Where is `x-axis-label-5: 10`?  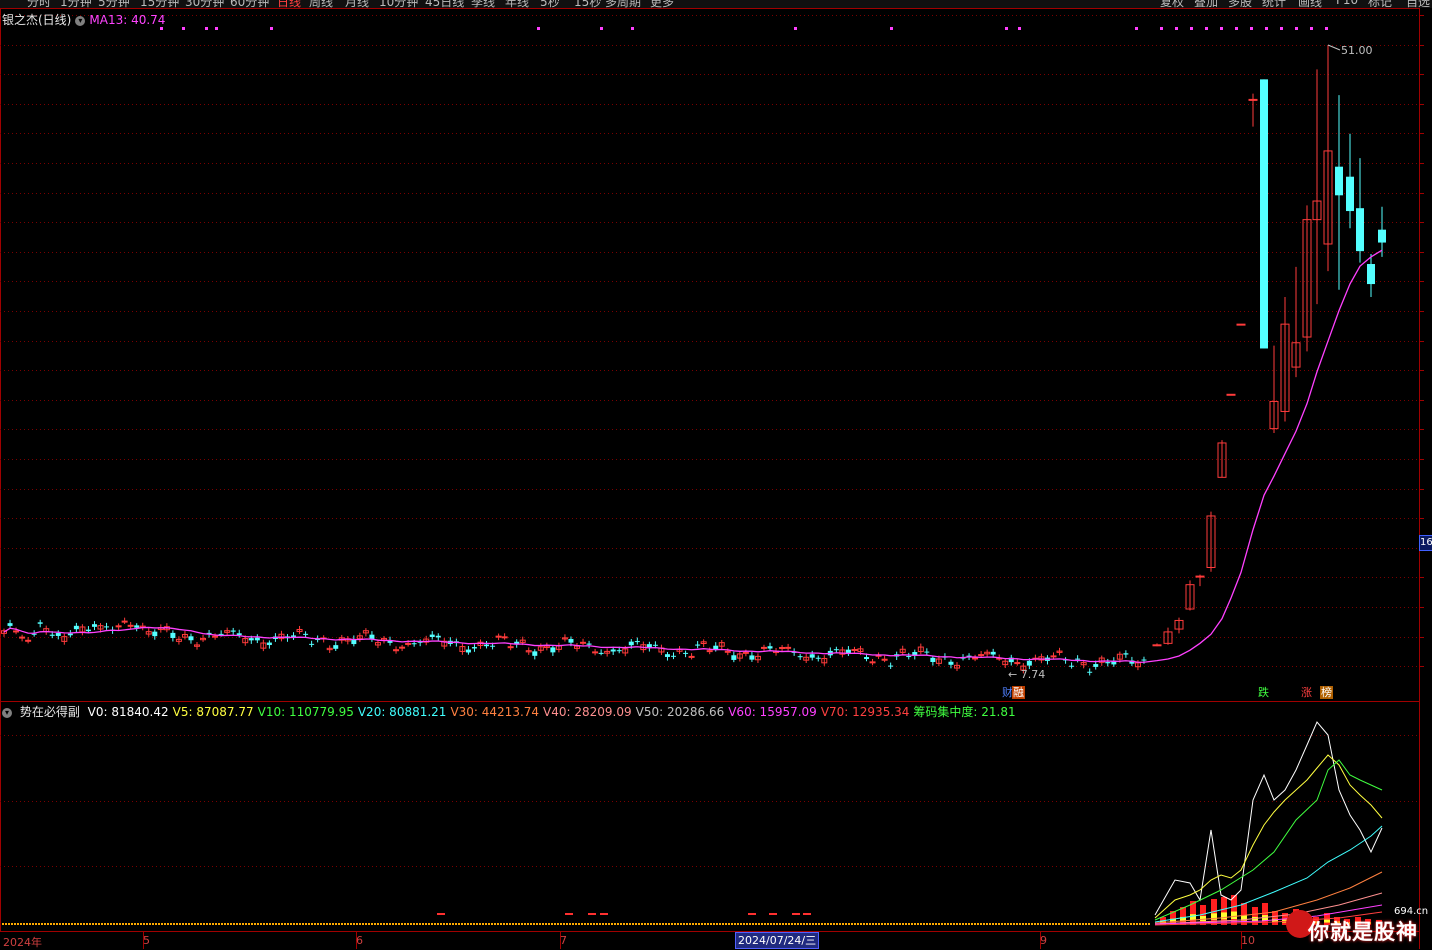 x-axis-label-5: 10 is located at coordinates (1248, 940).